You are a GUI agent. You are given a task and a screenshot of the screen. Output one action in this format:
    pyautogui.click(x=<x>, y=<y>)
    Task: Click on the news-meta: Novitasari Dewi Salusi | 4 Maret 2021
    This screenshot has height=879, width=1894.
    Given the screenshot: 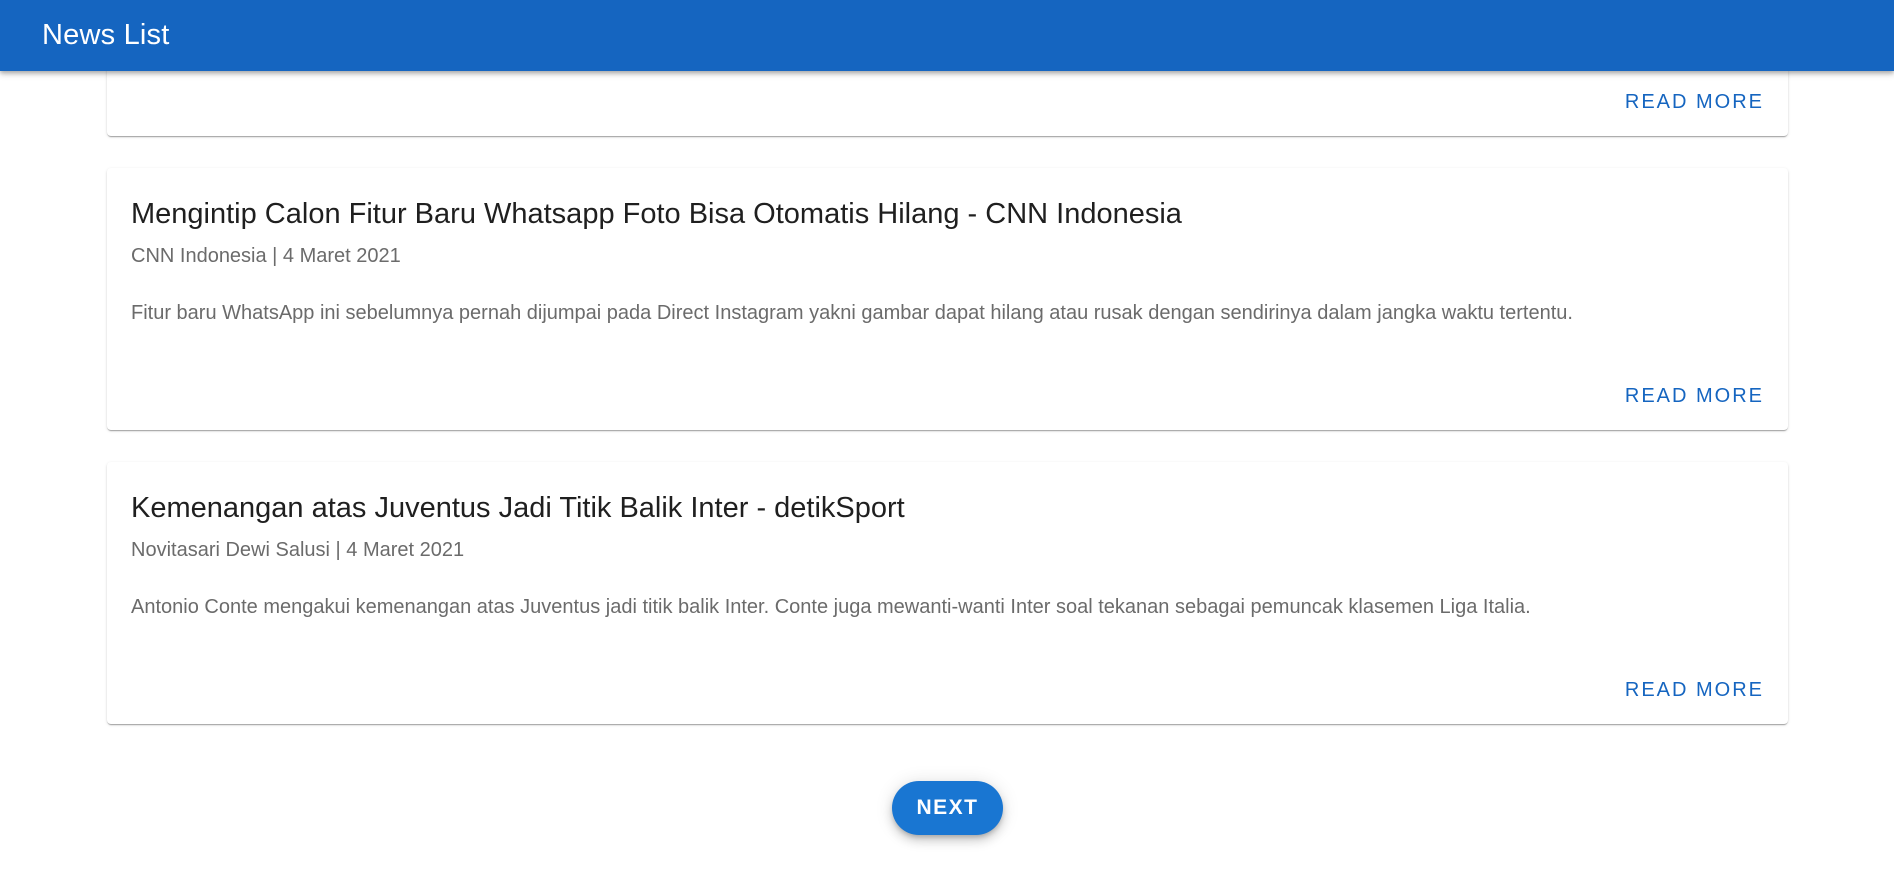 What is the action you would take?
    pyautogui.click(x=298, y=550)
    